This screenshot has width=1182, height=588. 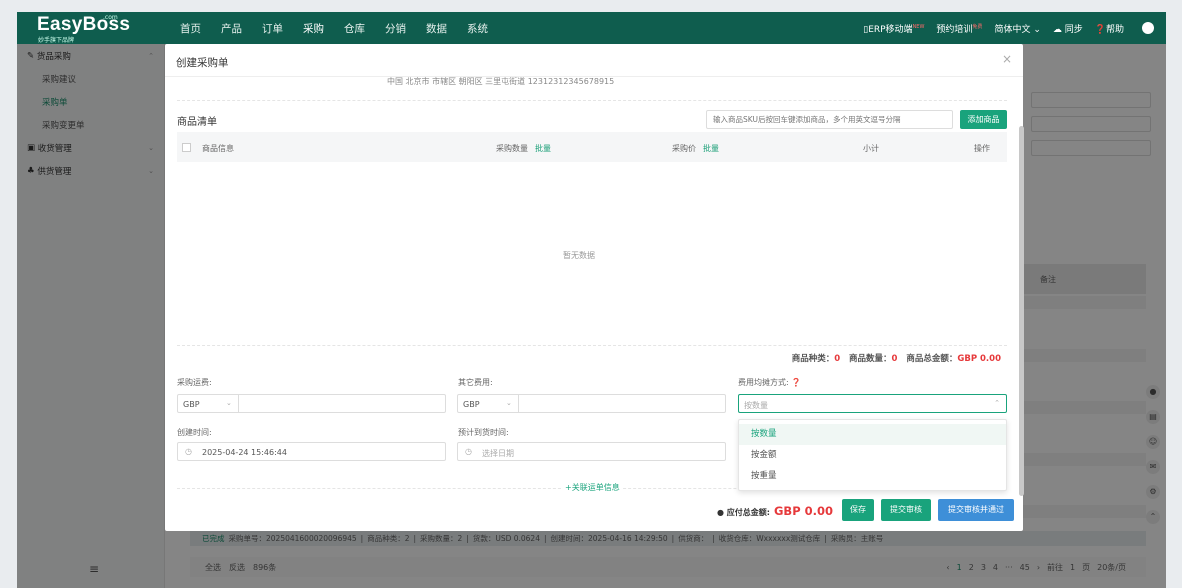 What do you see at coordinates (543, 148) in the screenshot?
I see `batch-qty-link: 批量` at bounding box center [543, 148].